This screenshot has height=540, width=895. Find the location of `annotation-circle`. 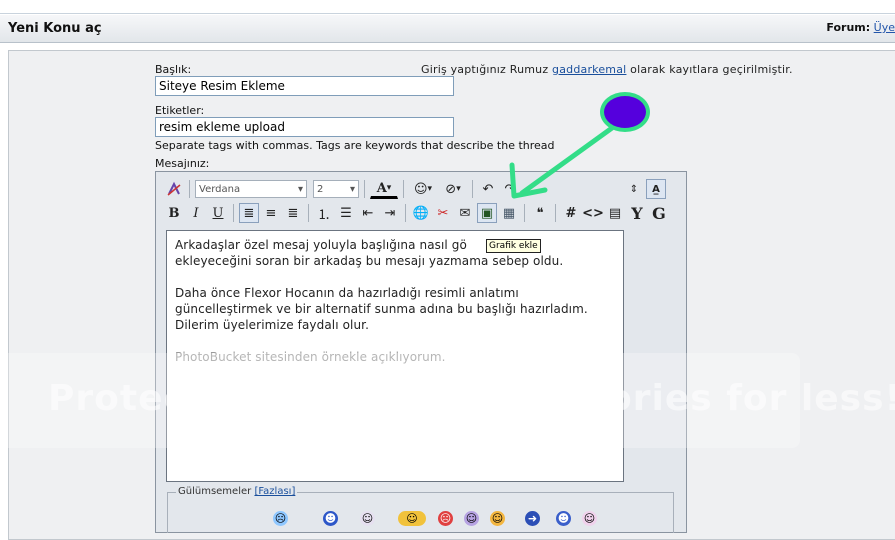

annotation-circle is located at coordinates (625, 112).